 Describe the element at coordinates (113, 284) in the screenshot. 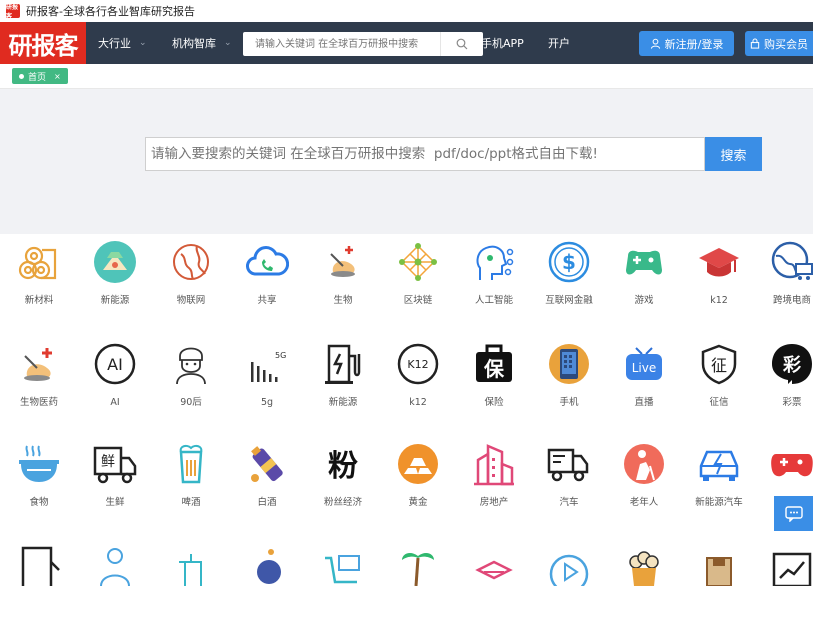

I see `category-new-energy: 新能源` at that location.